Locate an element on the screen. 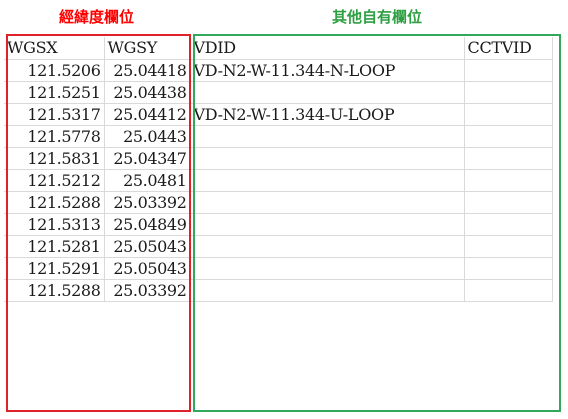 The image size is (568, 419). table-row: 121.5251 25.04438 is located at coordinates (278, 92).